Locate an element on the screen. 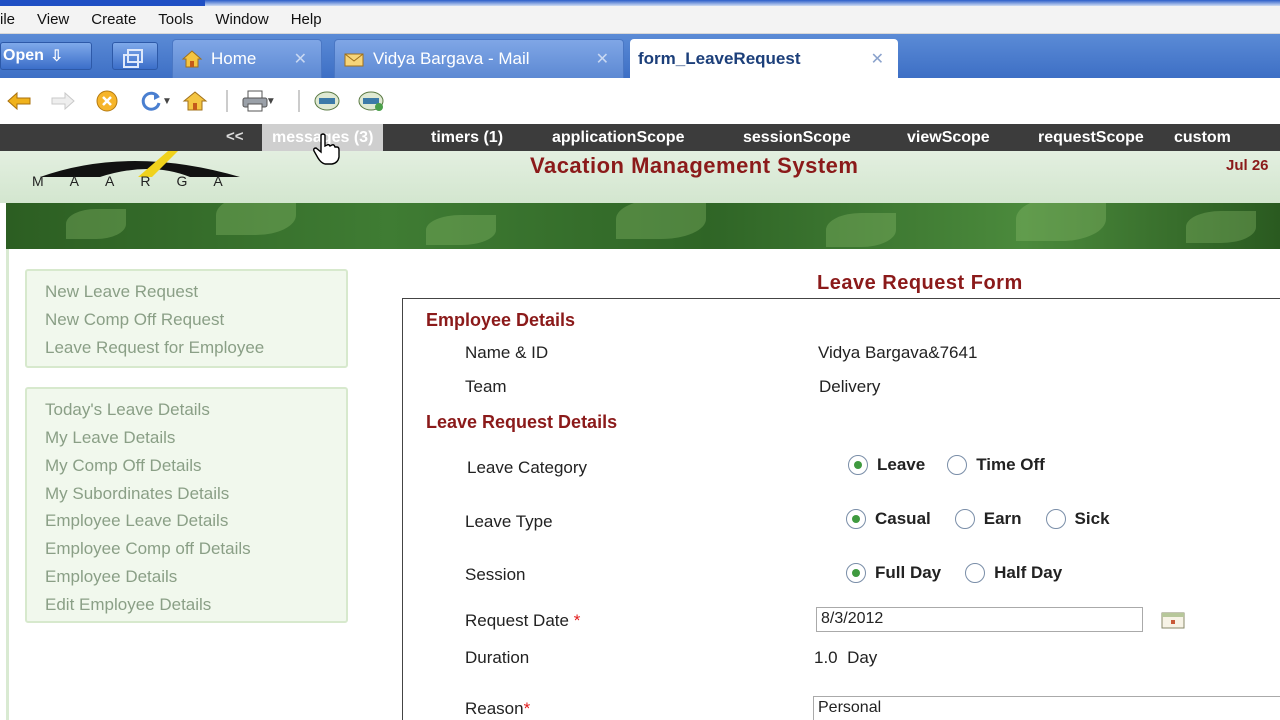 This screenshot has width=1280, height=720. radio-half-day-label: Half Day is located at coordinates (1028, 572).